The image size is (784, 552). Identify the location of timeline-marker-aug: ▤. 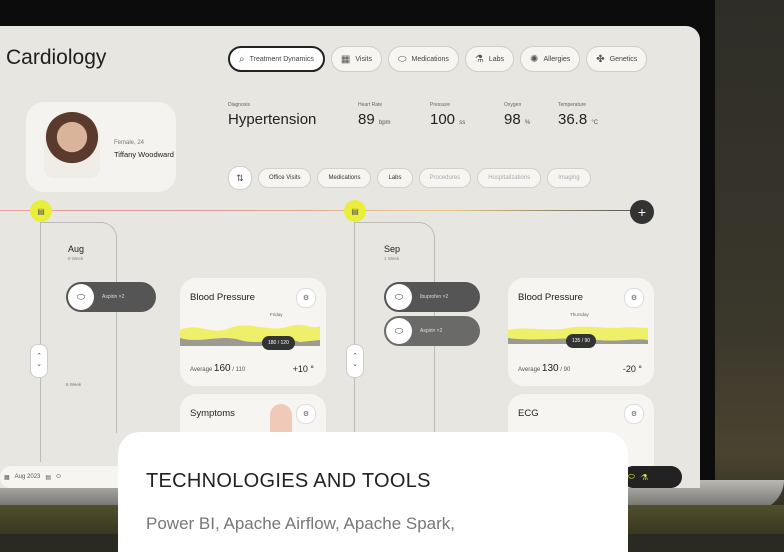
(41, 211).